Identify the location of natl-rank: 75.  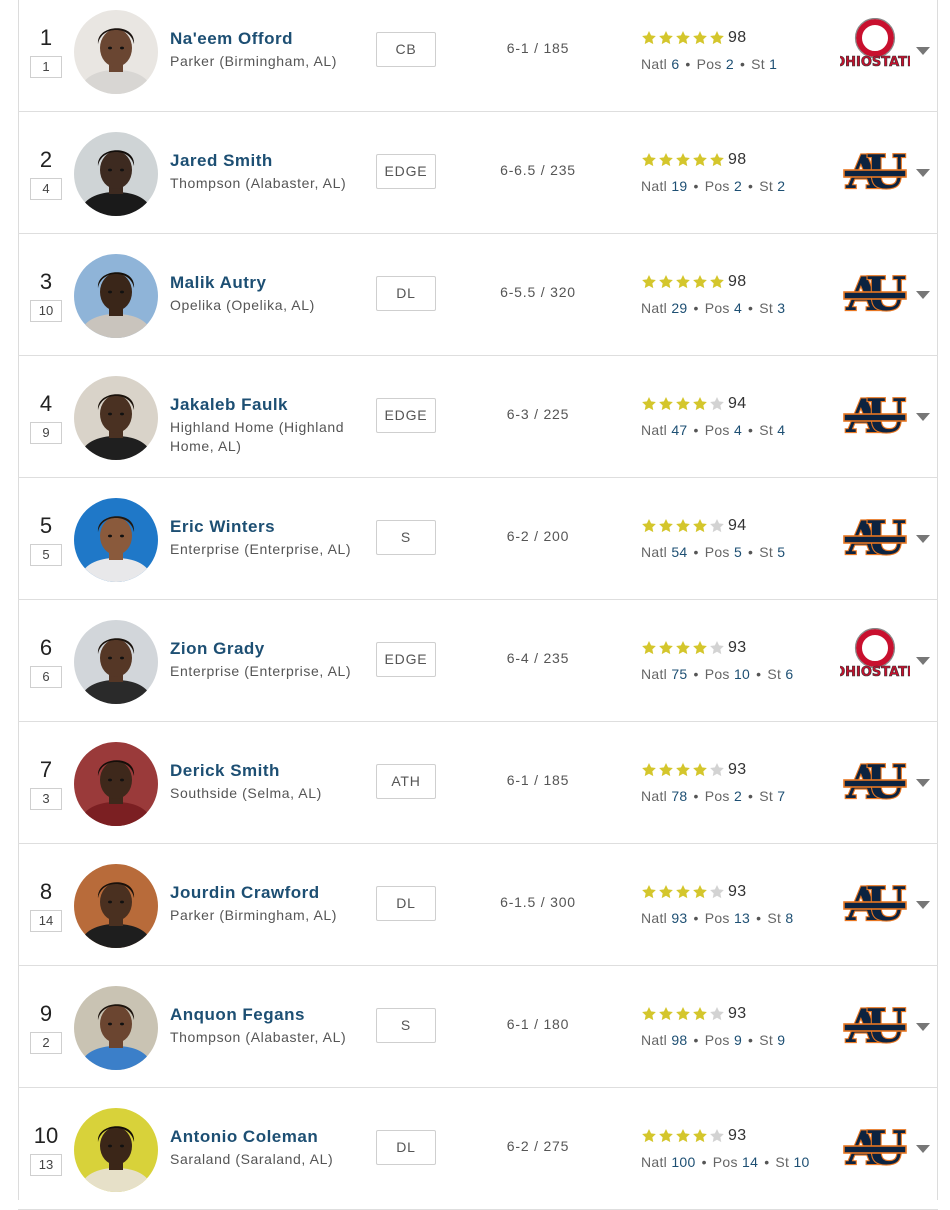
(679, 674).